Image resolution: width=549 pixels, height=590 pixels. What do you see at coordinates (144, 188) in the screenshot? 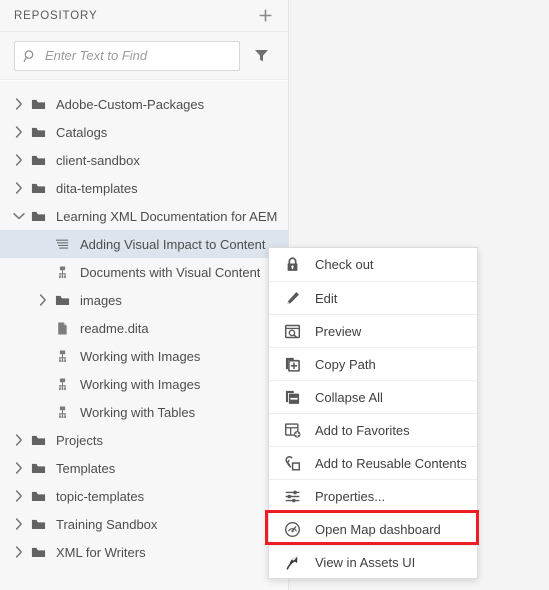
I see `tree-row: dita-templates` at bounding box center [144, 188].